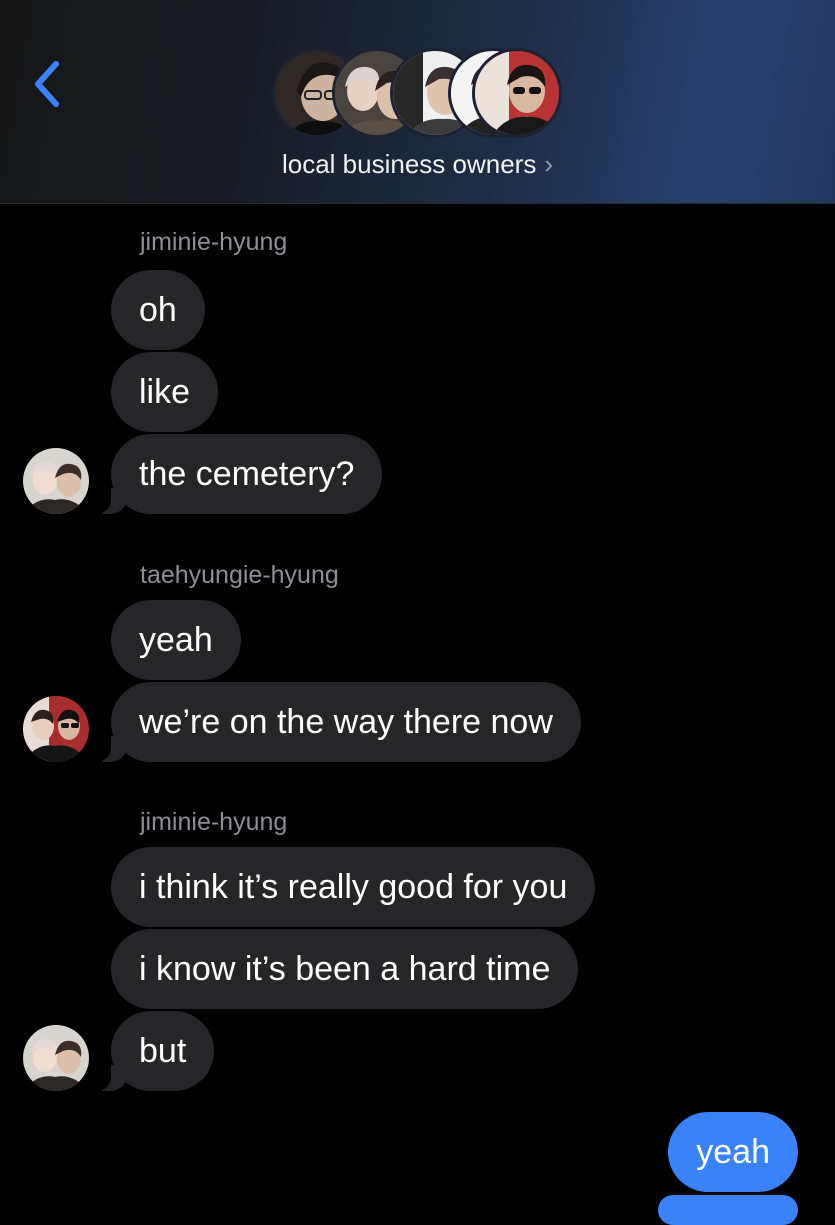 The width and height of the screenshot is (835, 1225). I want to click on incoming-message: like, so click(165, 392).